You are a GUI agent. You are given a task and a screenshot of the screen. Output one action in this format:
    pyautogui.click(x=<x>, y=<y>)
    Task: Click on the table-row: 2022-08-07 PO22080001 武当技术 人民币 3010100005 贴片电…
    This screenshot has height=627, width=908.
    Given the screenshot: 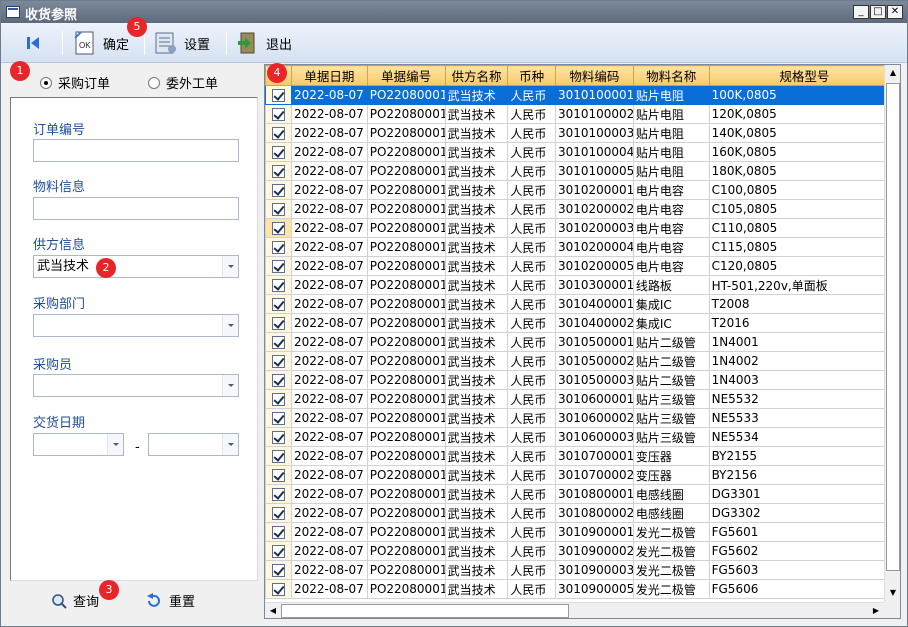 What is the action you would take?
    pyautogui.click(x=582, y=171)
    